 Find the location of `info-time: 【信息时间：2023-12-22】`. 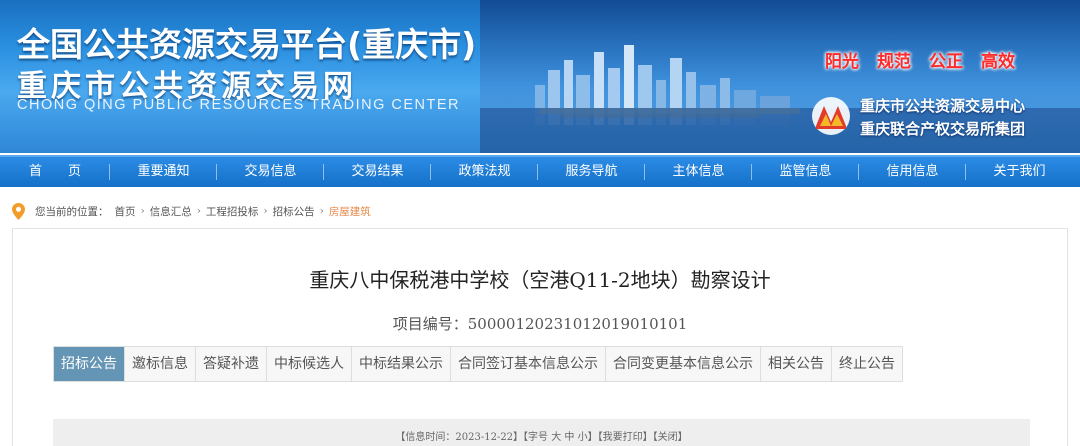

info-time: 【信息时间：2023-12-22】 is located at coordinates (459, 437).